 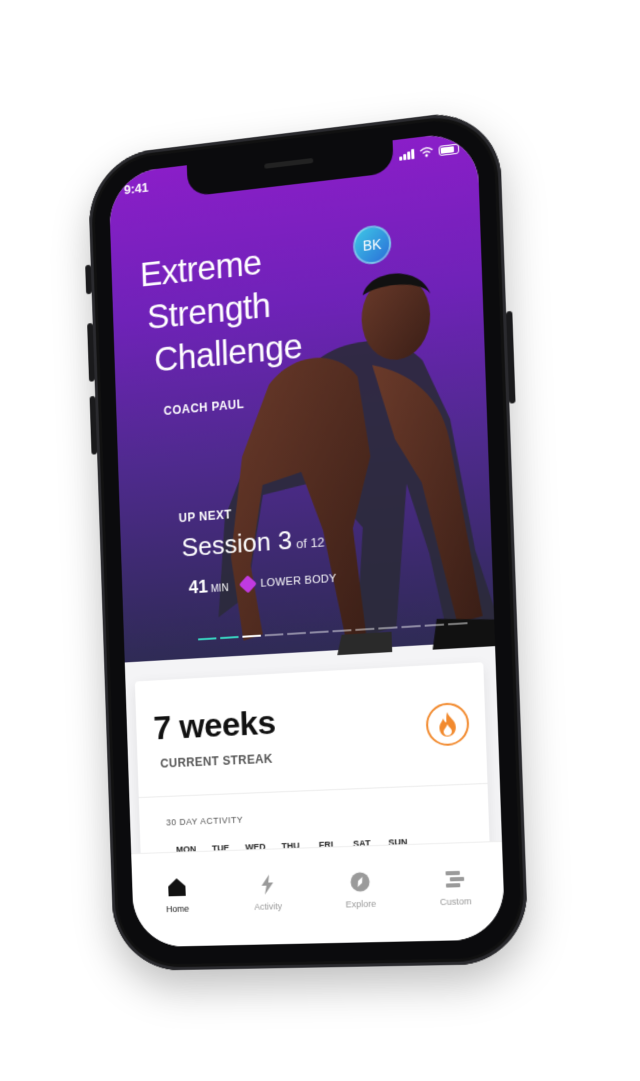 I want to click on tab-activity: Activity, so click(x=268, y=893).